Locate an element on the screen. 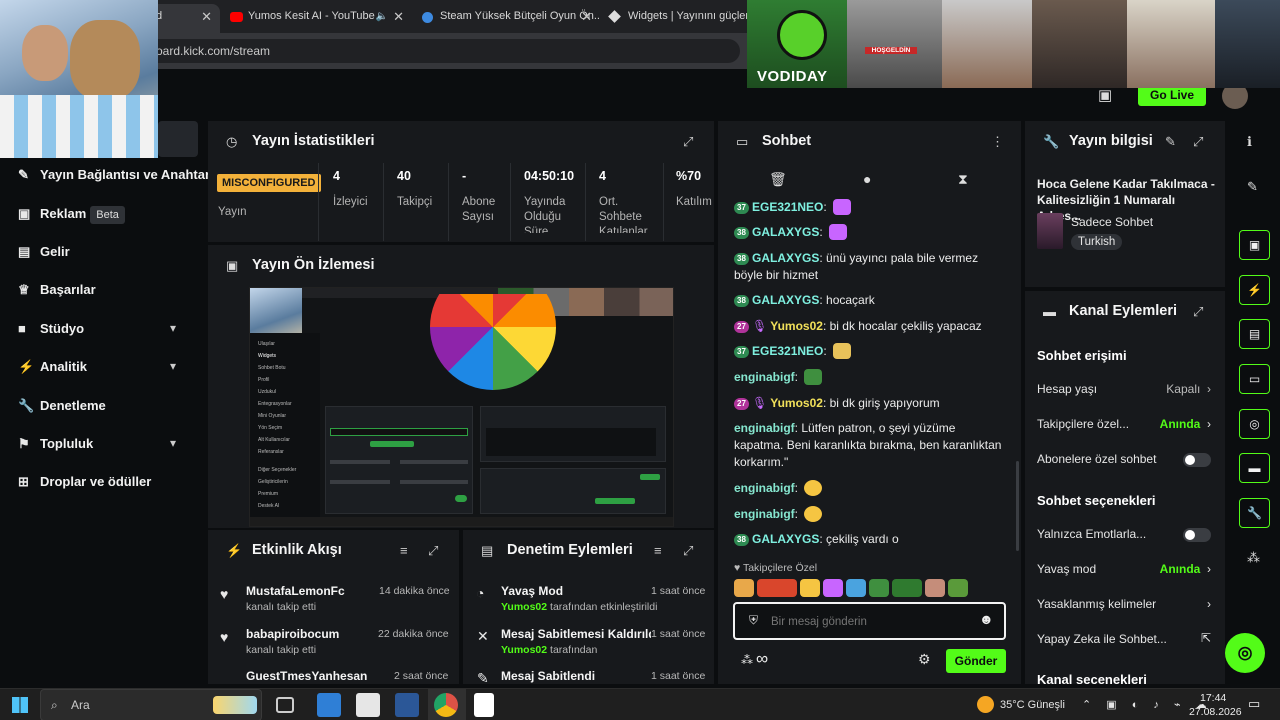 Image resolution: width=1280 pixels, height=720 pixels. chat-input-box: ⛨ ☻ is located at coordinates (869, 621).